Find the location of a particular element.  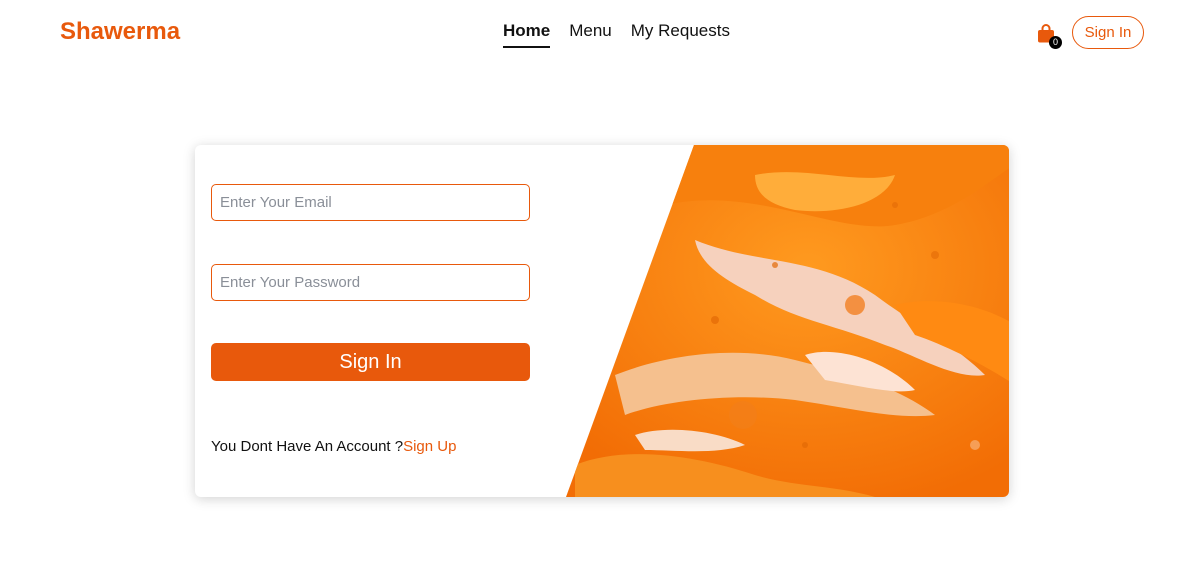

password-input is located at coordinates (370, 282).